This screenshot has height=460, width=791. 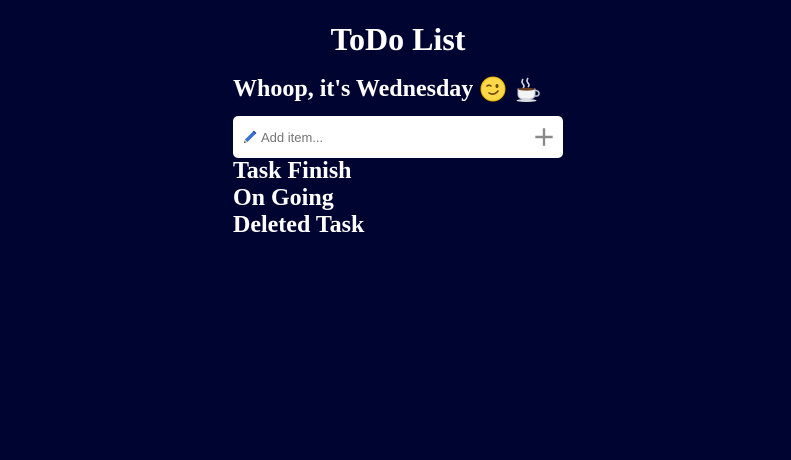 I want to click on day-greeting: Whoop, it's Wednesday, so click(x=387, y=89).